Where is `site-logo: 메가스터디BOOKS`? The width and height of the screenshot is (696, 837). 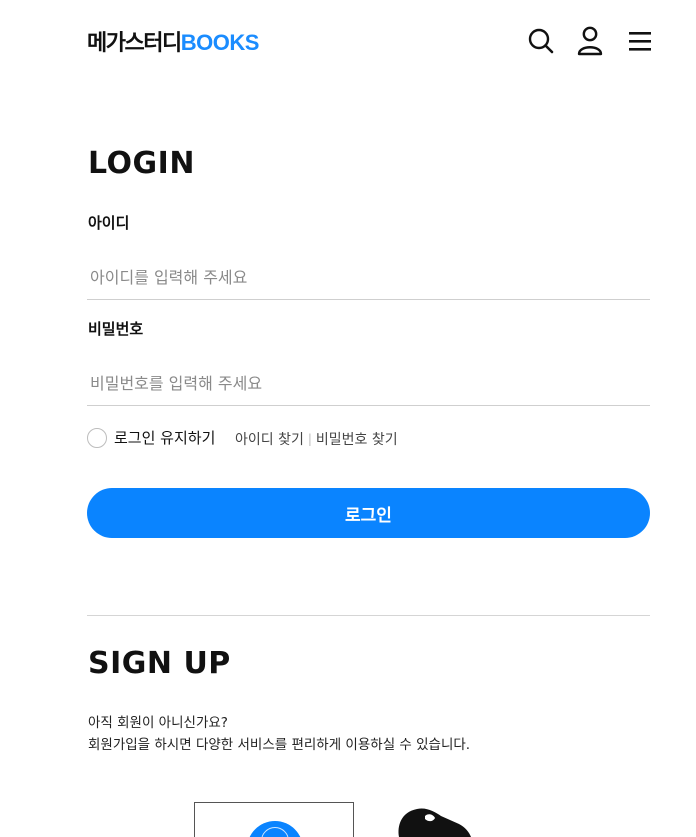 site-logo: 메가스터디BOOKS is located at coordinates (173, 41).